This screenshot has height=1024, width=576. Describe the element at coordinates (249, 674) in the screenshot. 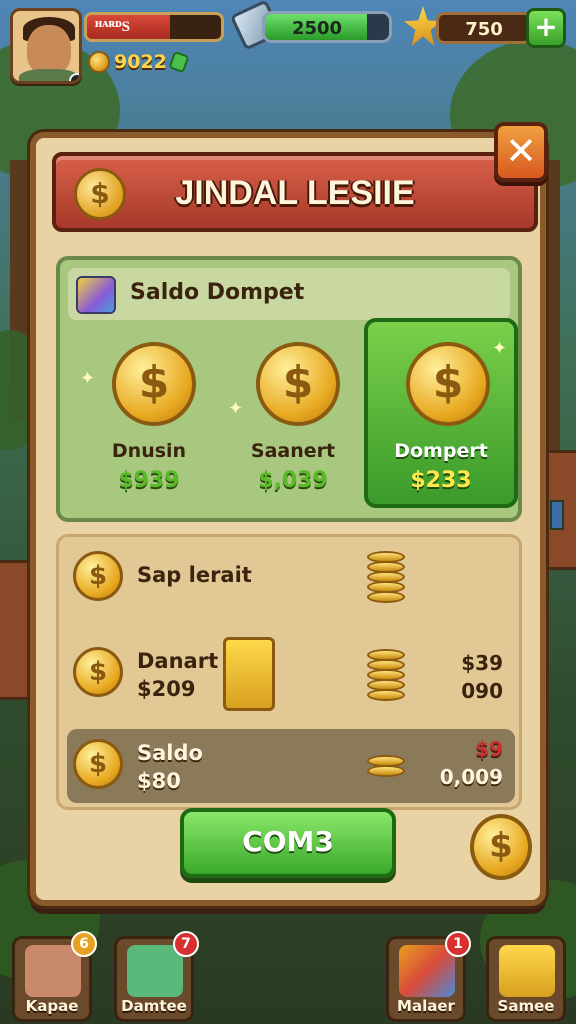

I see `card-icon` at that location.